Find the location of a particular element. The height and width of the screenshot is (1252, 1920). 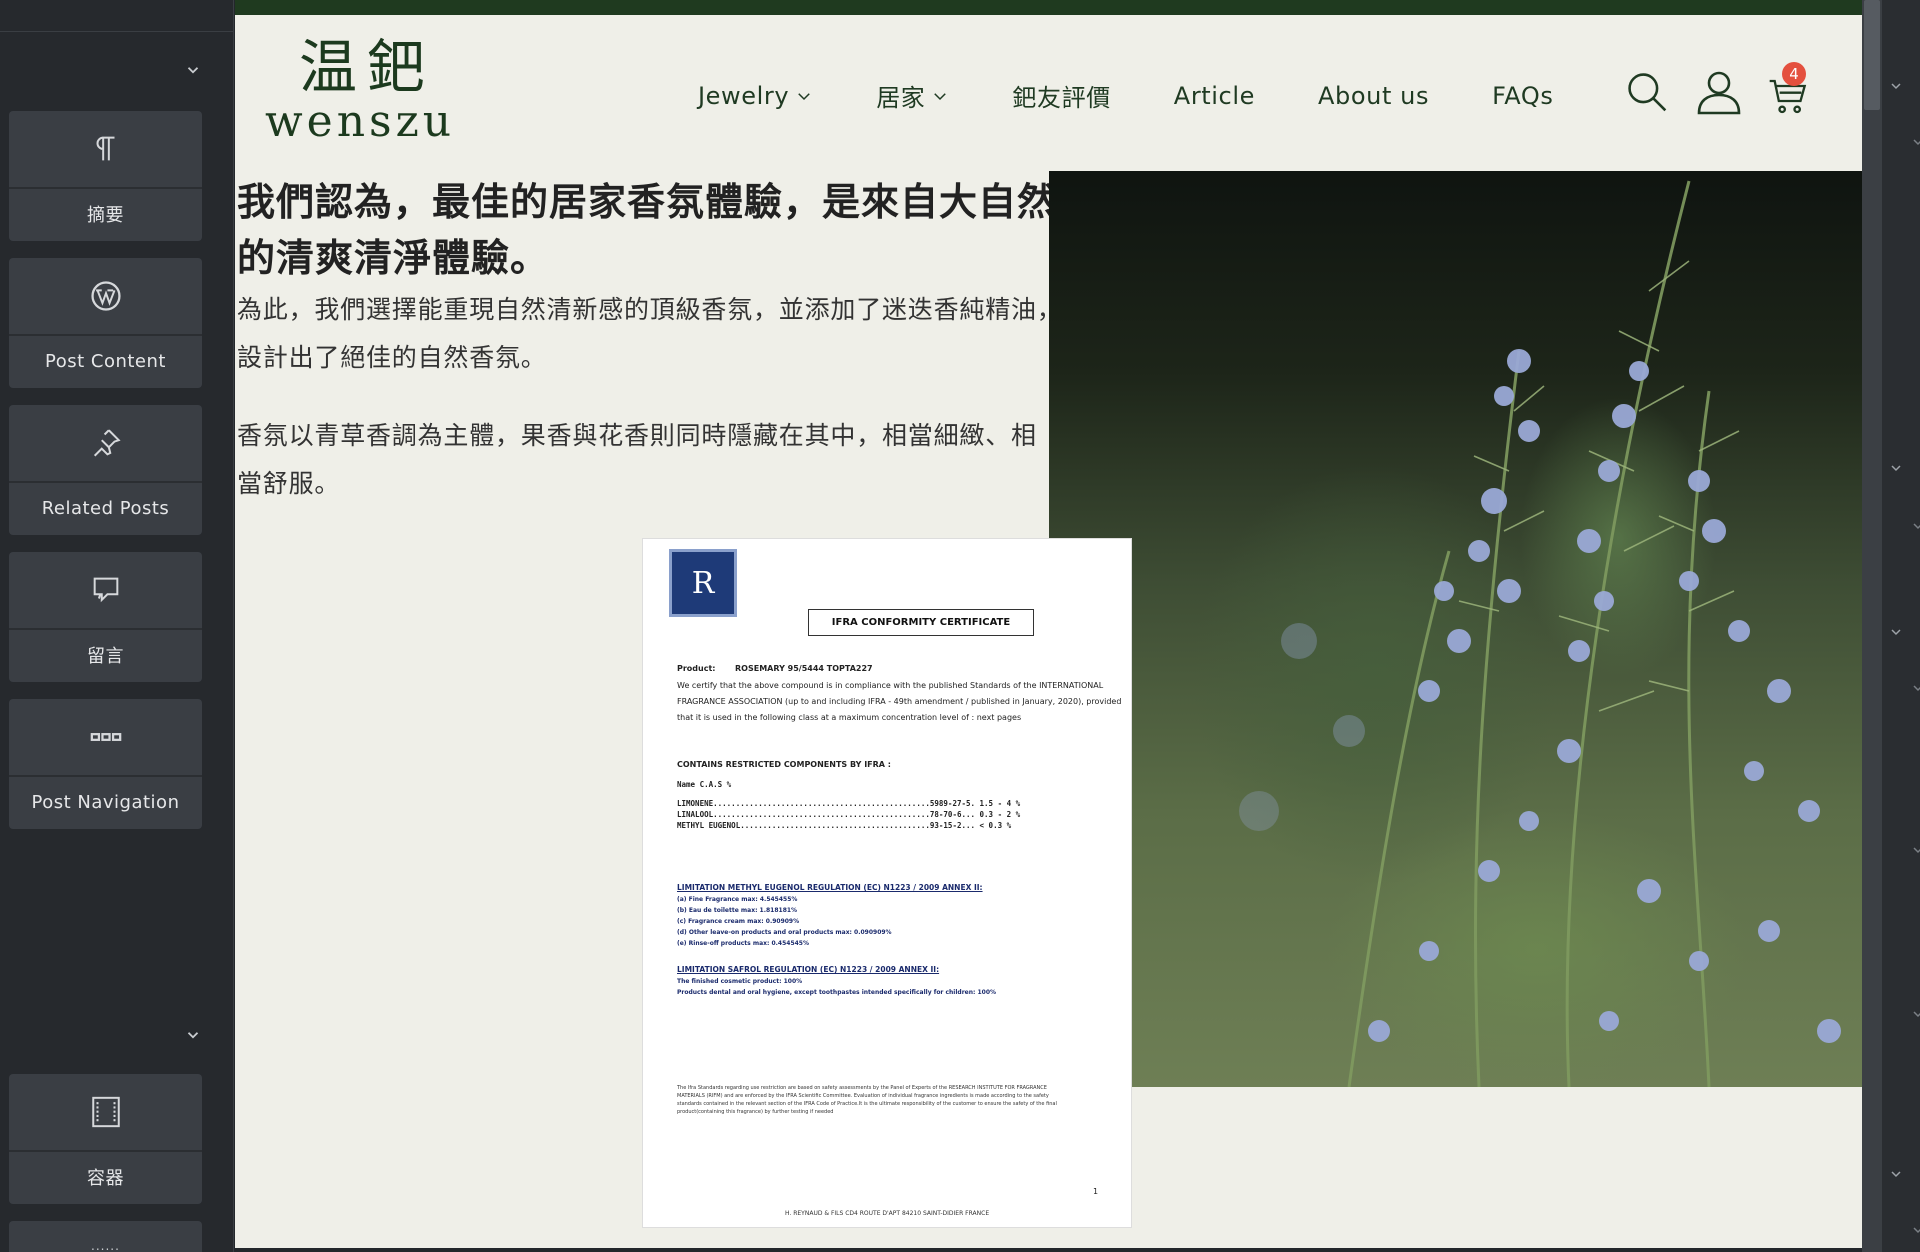

nav-item-jewelry: Jewelry is located at coordinates (755, 96).